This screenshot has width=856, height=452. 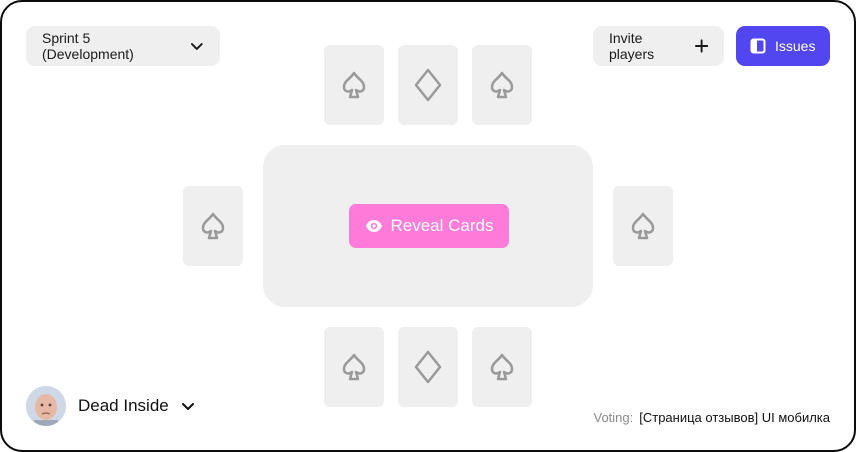 I want to click on reveal-cards-label: Reveal Cards, so click(x=442, y=225).